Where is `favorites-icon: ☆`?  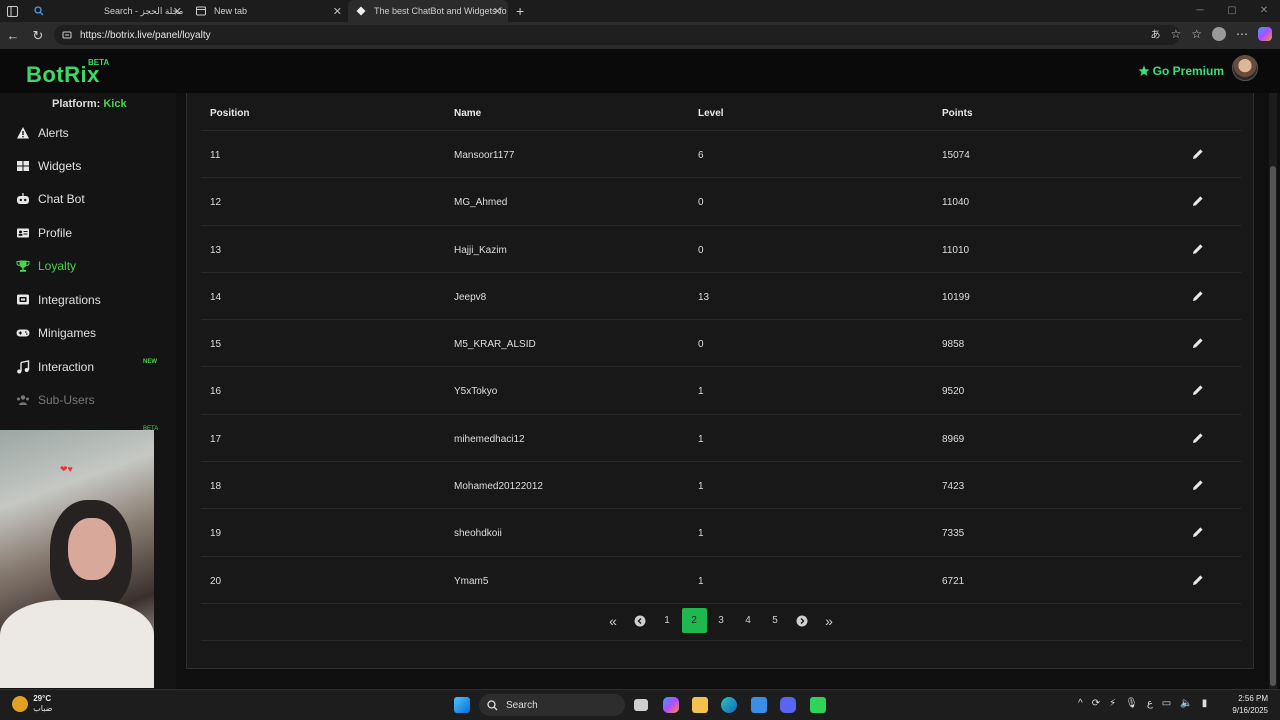 favorites-icon: ☆ is located at coordinates (1196, 34).